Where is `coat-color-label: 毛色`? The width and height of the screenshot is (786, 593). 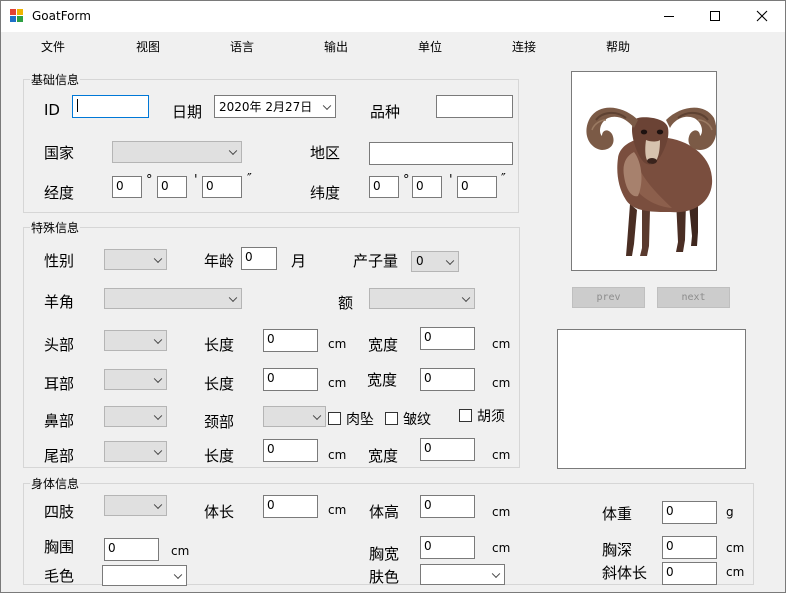 coat-color-label: 毛色 is located at coordinates (59, 576).